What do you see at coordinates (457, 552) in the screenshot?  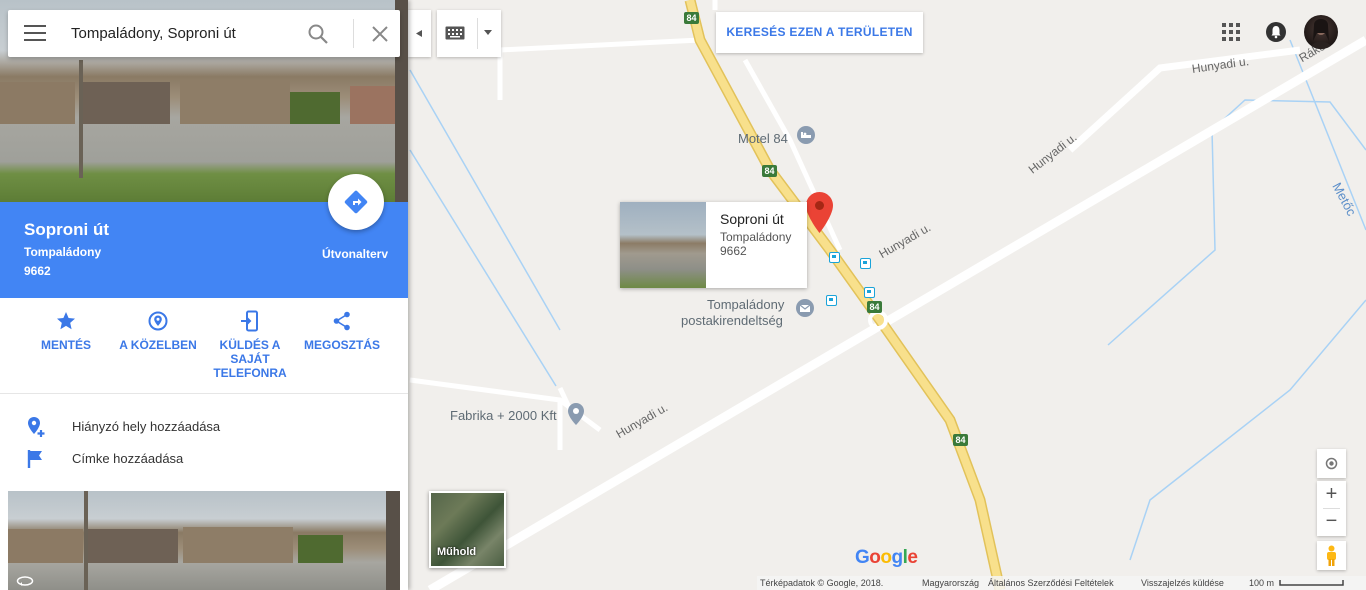 I see `satellite-label: Műhold` at bounding box center [457, 552].